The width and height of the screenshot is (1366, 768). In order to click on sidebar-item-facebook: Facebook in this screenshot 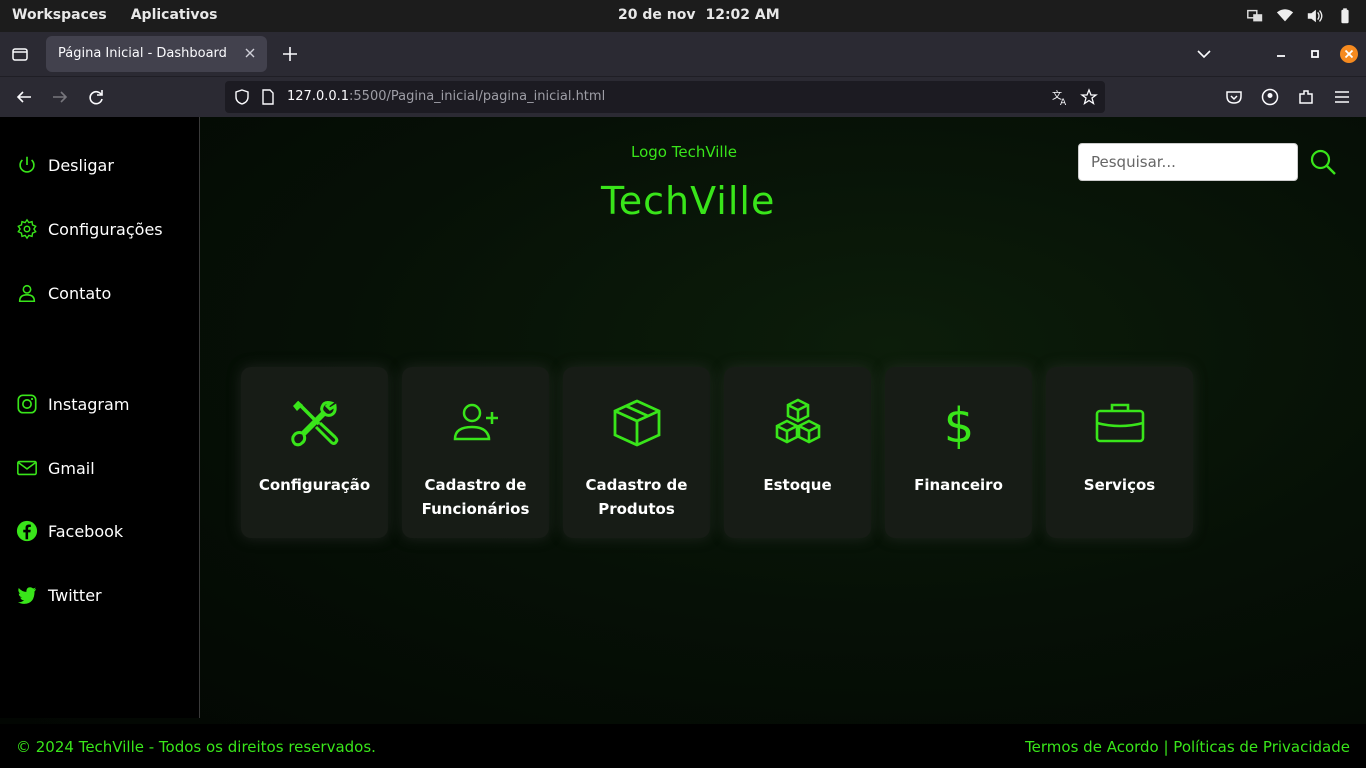, I will do `click(69, 531)`.